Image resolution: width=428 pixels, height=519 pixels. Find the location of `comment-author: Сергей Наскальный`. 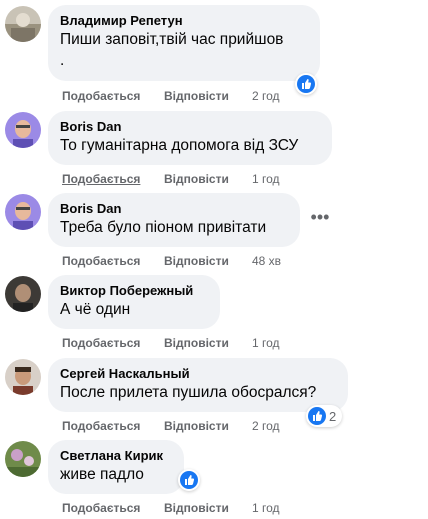

comment-author: Сергей Наскальный is located at coordinates (198, 373).